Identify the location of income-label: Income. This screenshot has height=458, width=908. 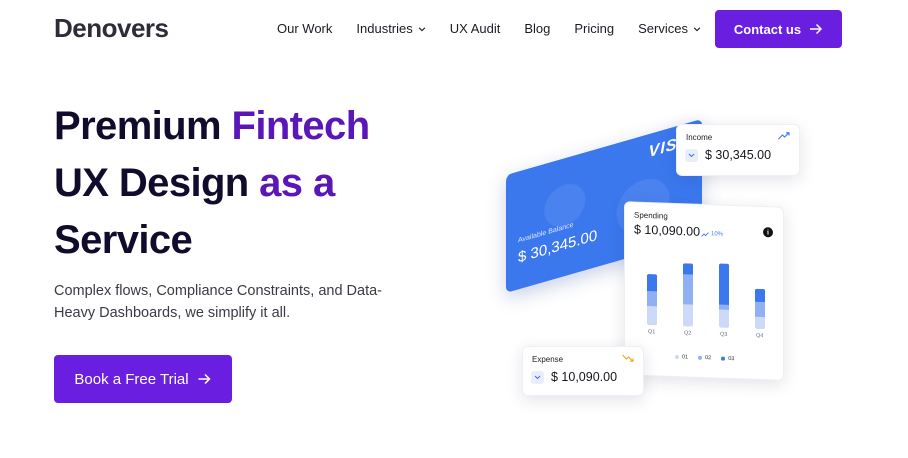
(699, 137).